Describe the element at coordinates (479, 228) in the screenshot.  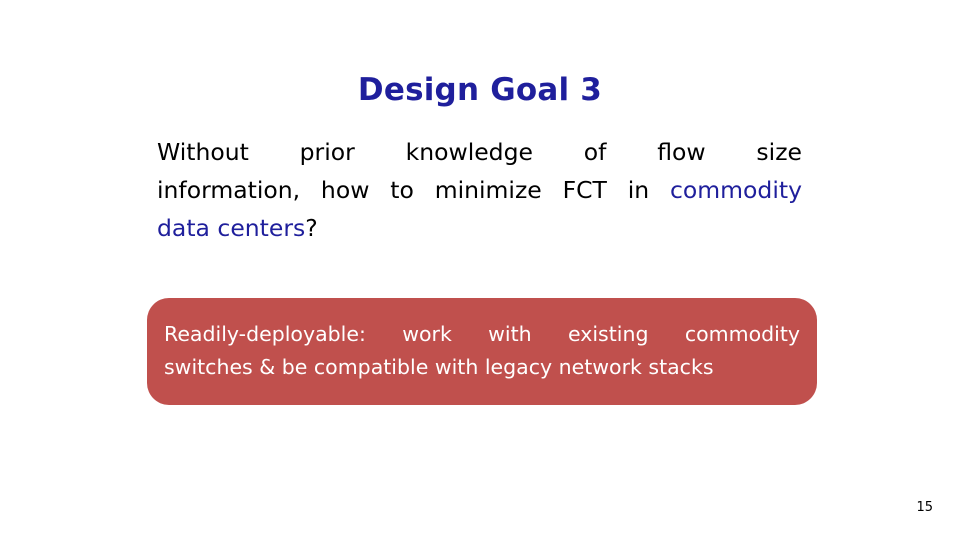
I see `body-line-3: data centers?` at that location.